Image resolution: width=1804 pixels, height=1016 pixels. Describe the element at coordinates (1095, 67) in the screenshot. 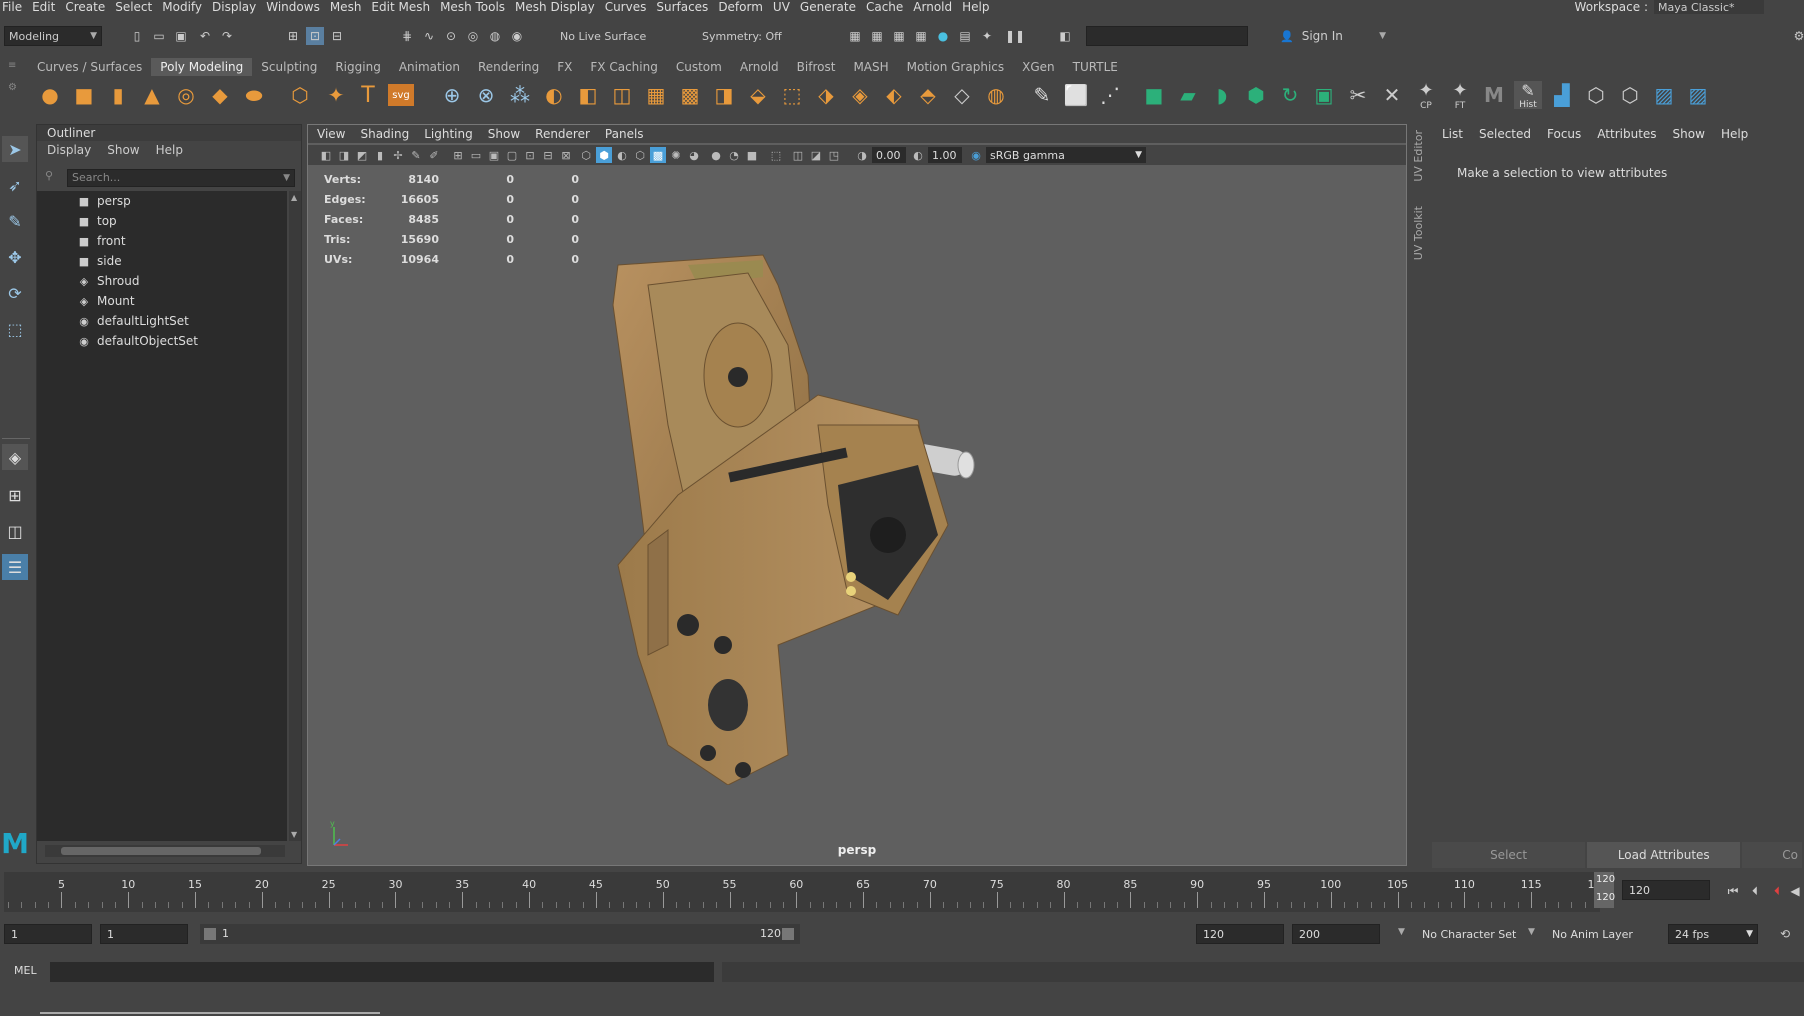

I see `shelf-tab-turtle: TURTLE` at that location.